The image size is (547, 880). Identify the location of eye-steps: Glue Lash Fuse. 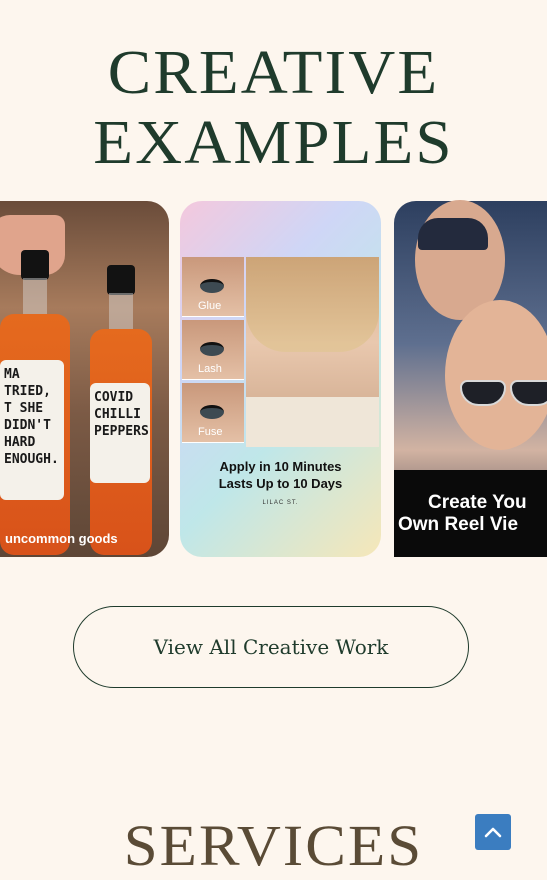
(213, 352).